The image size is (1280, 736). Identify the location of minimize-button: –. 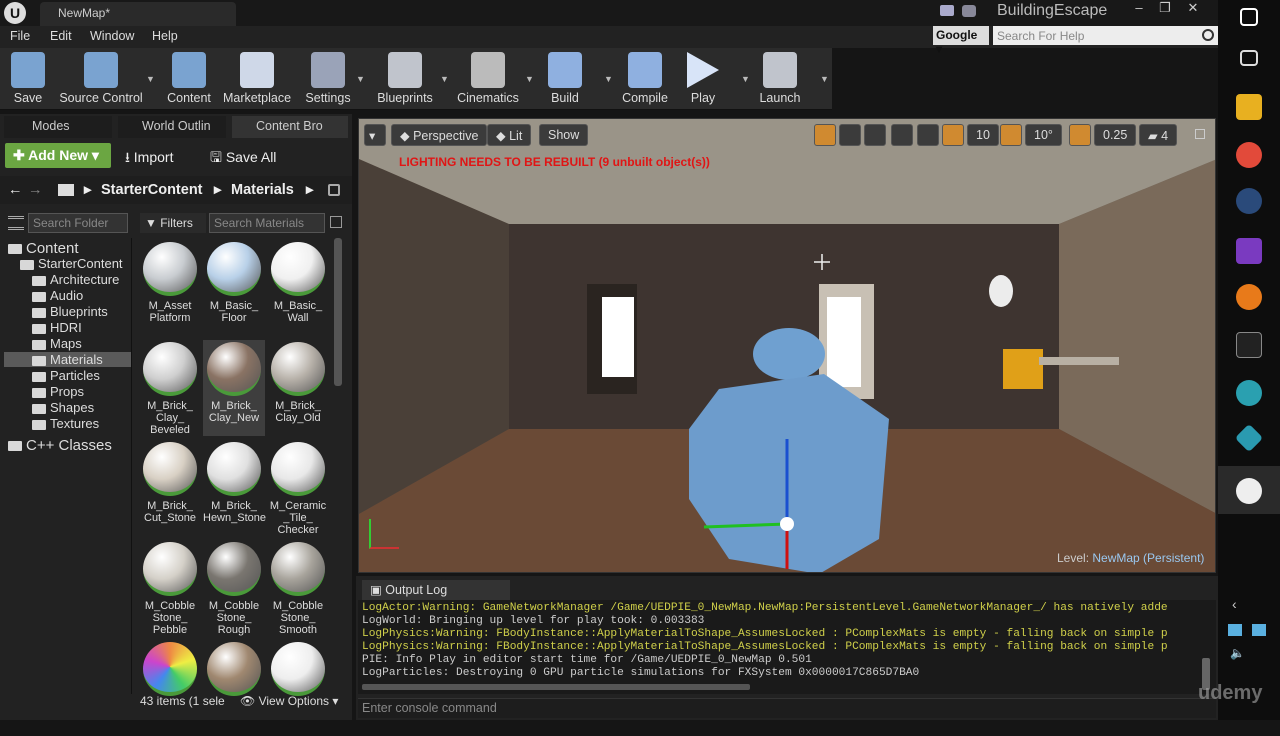
(1139, 9).